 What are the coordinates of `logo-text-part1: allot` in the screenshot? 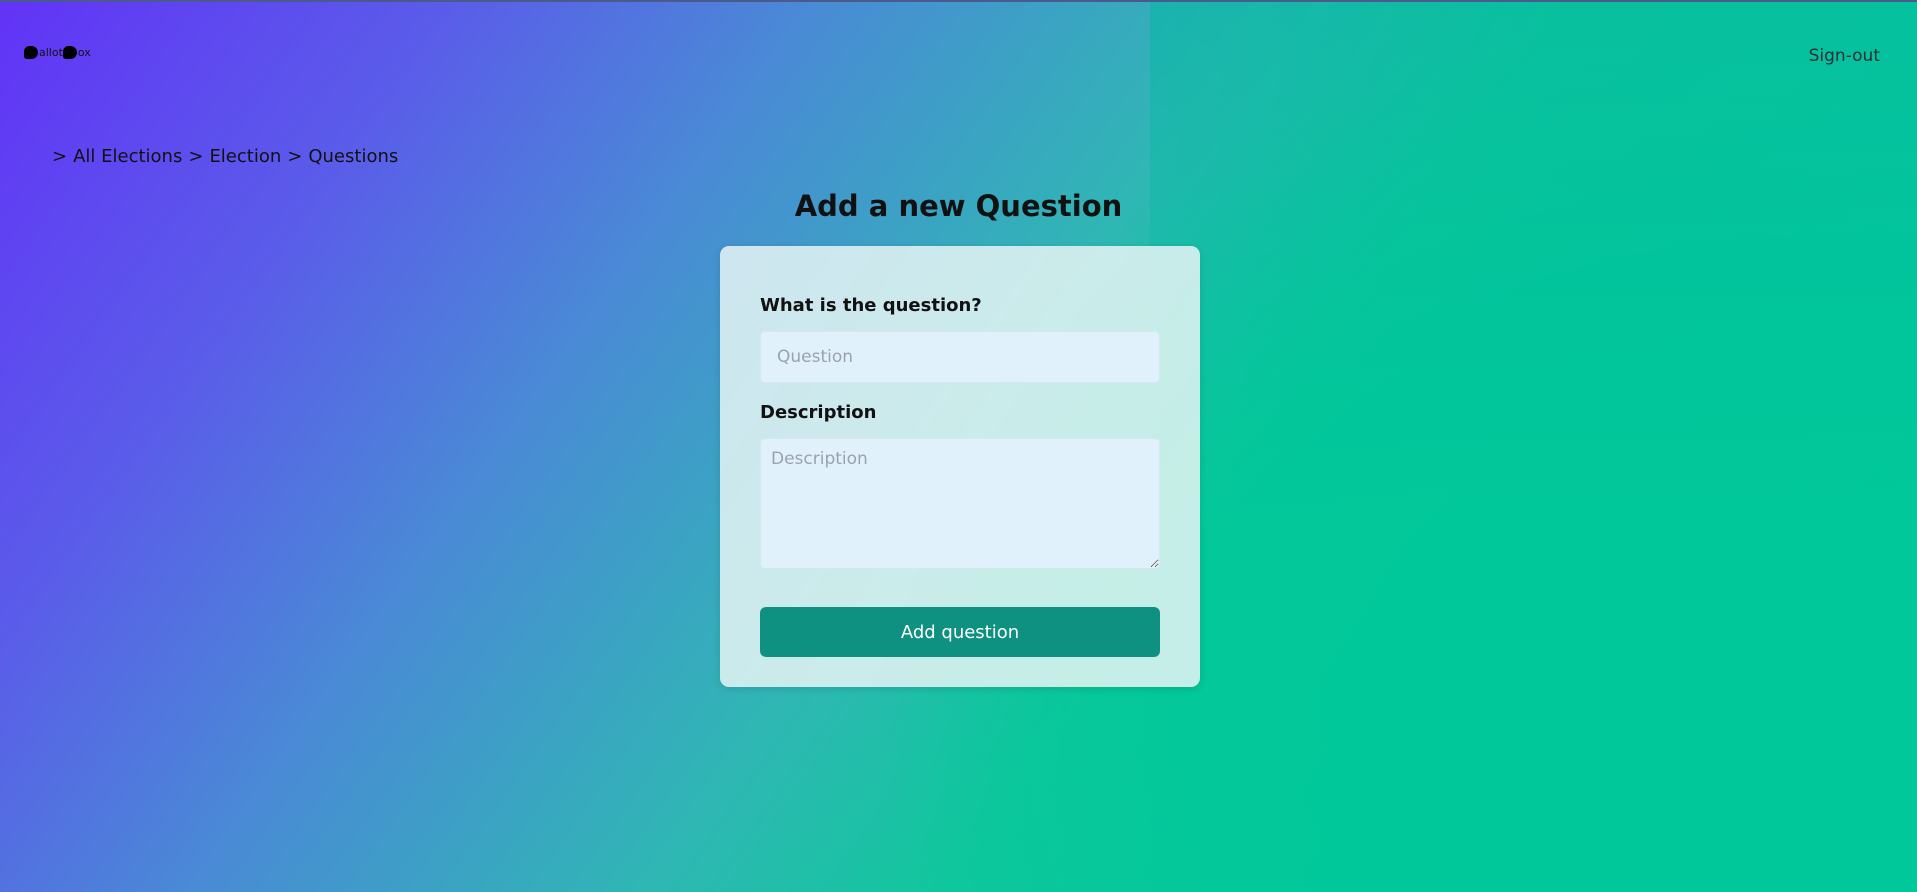 It's located at (51, 52).